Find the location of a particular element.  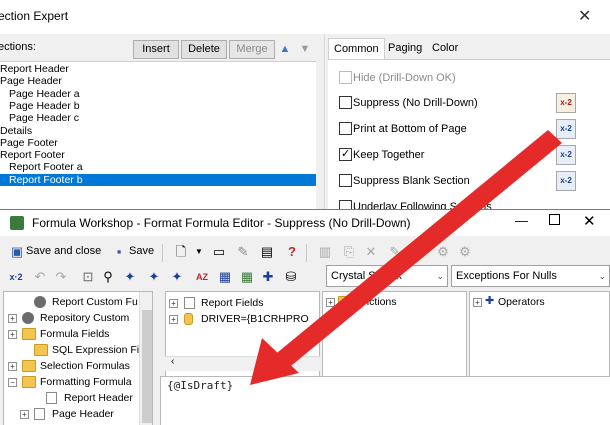

functions-label: Functions is located at coordinates (374, 302).